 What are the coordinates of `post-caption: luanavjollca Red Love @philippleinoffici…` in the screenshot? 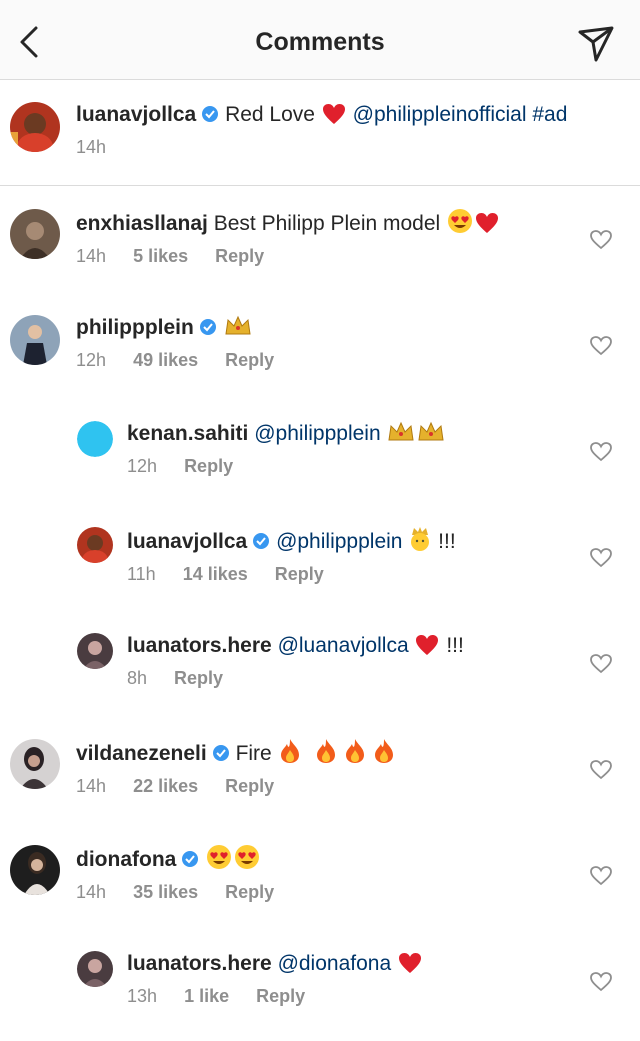 It's located at (320, 133).